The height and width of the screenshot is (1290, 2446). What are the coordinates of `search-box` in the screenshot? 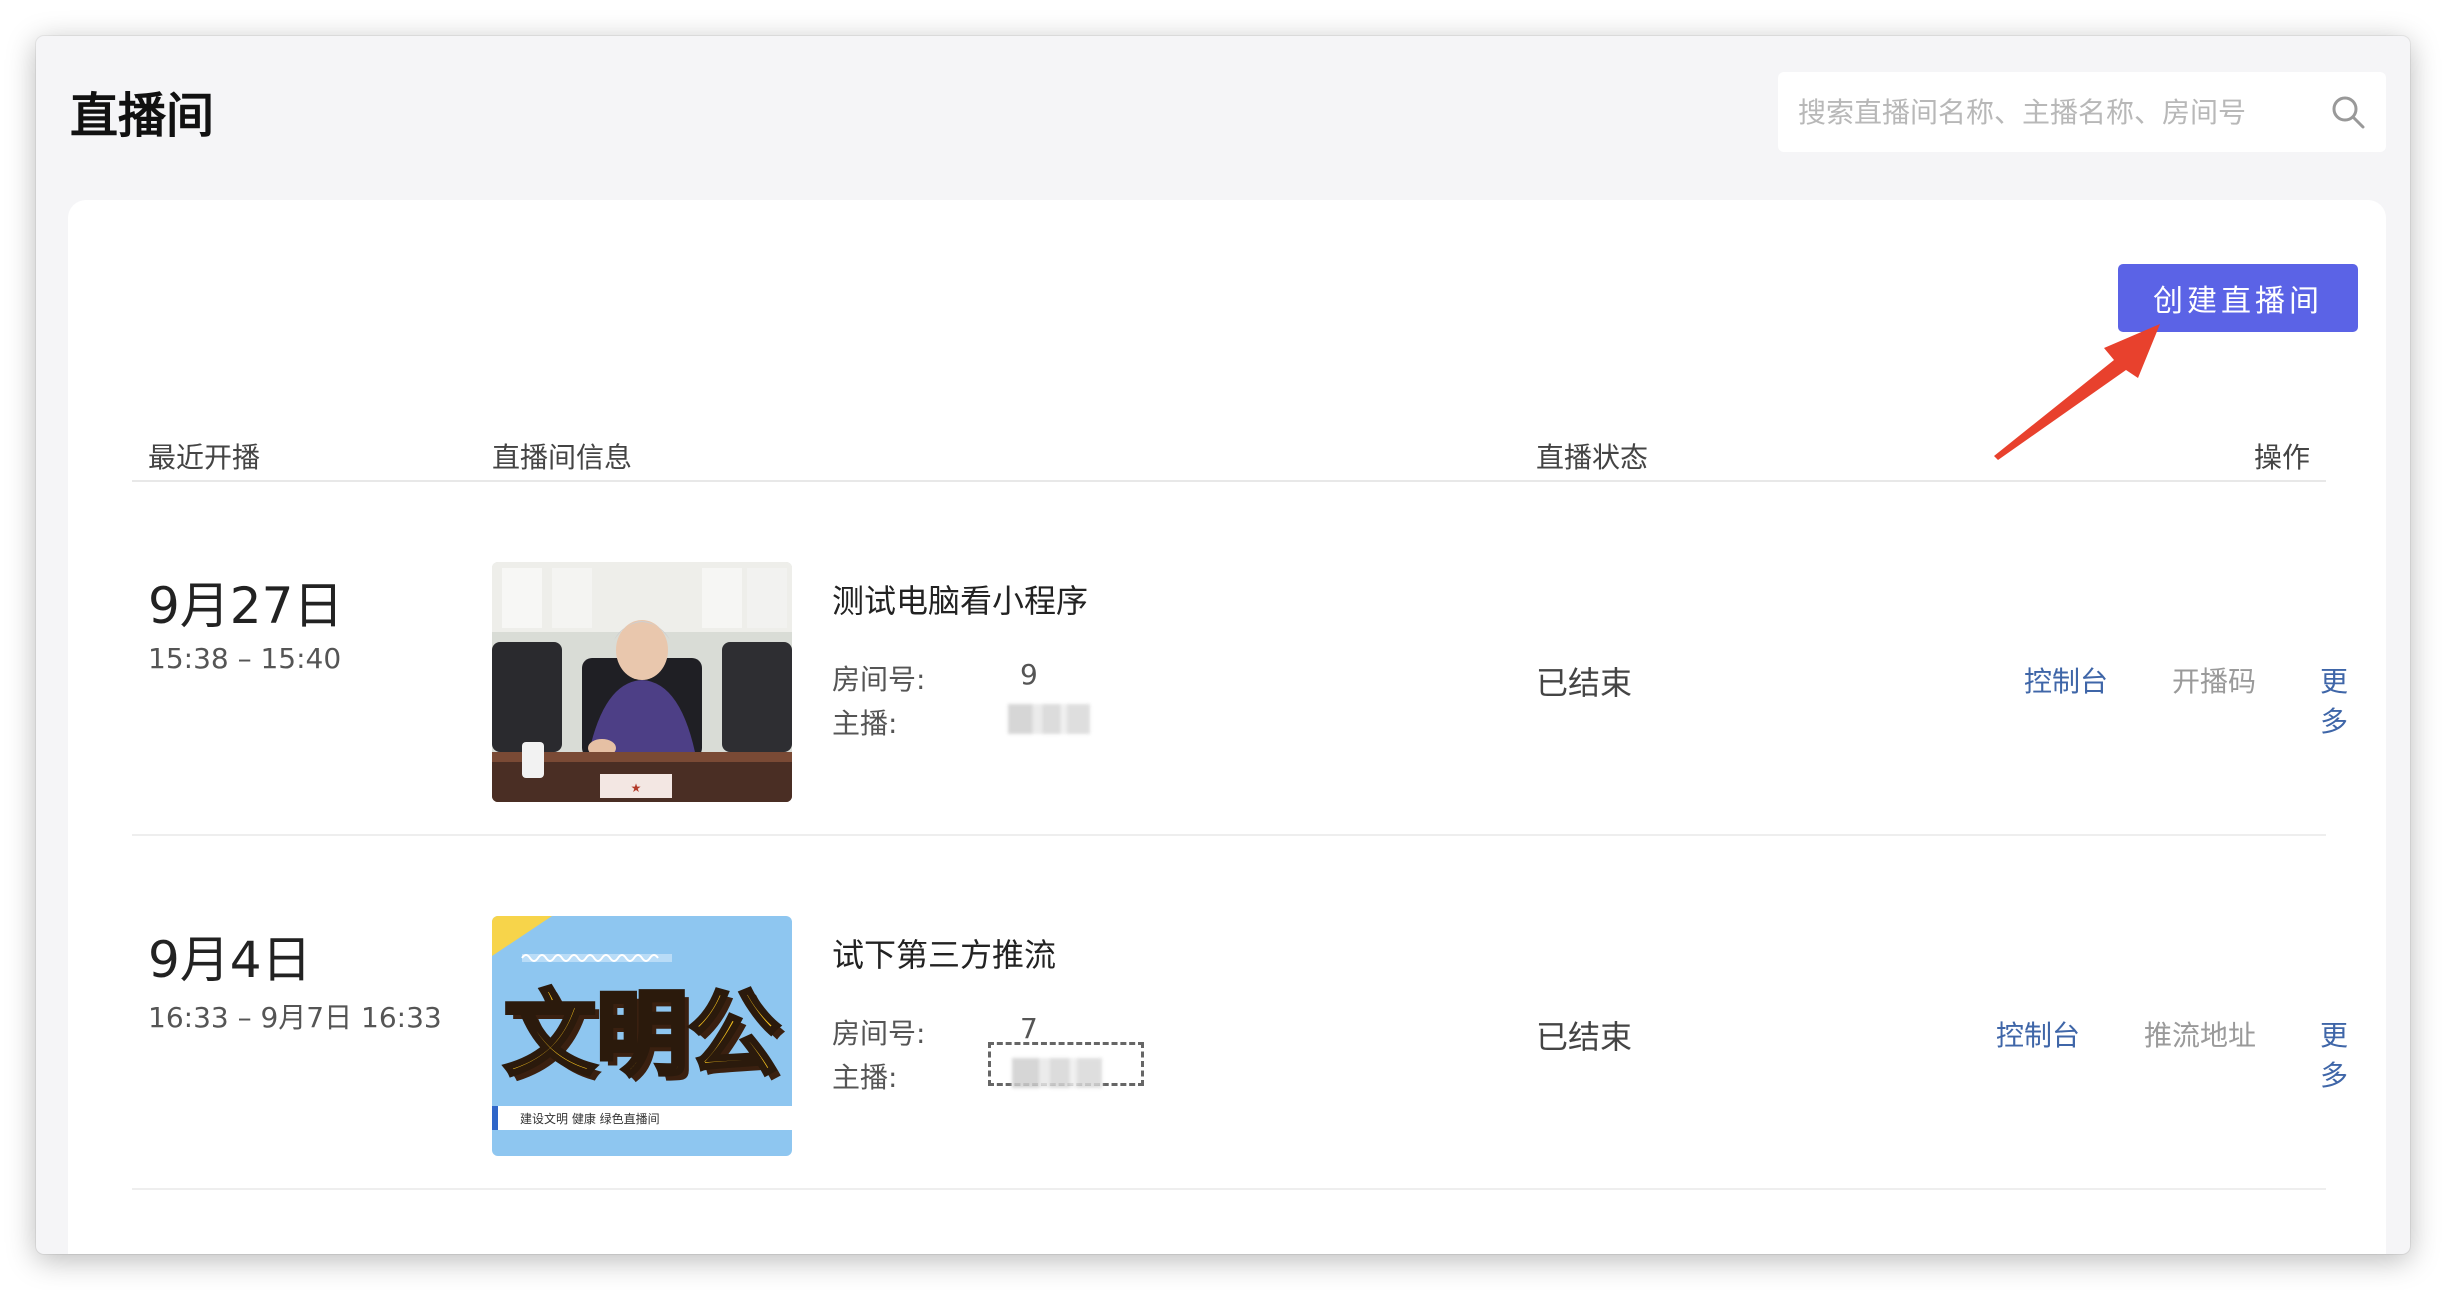 It's located at (2082, 112).